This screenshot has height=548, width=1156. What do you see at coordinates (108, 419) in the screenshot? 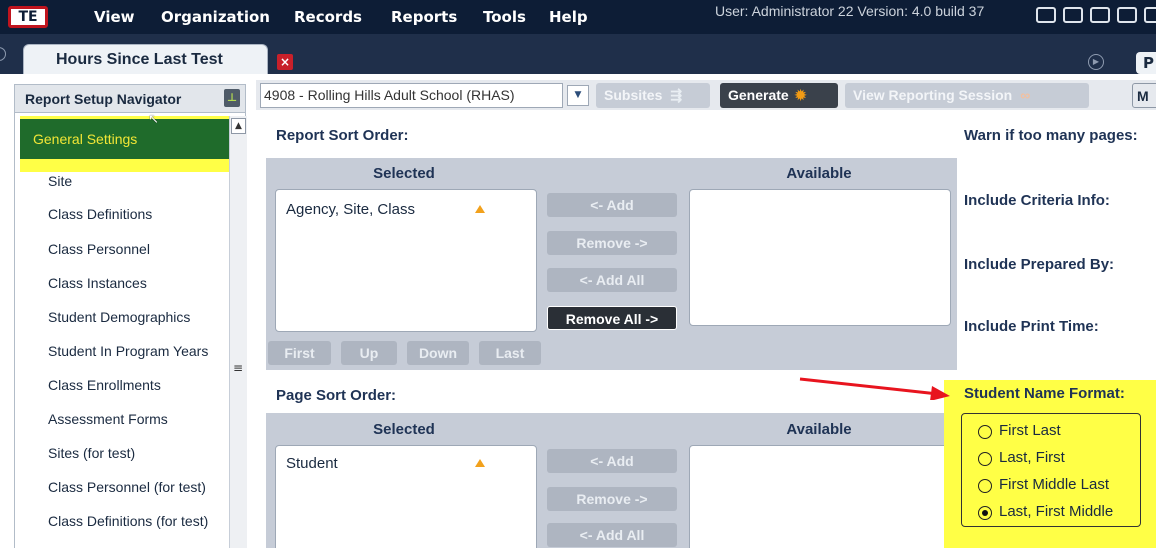
I see `nav-item-assessment-forms: Assessment Forms` at bounding box center [108, 419].